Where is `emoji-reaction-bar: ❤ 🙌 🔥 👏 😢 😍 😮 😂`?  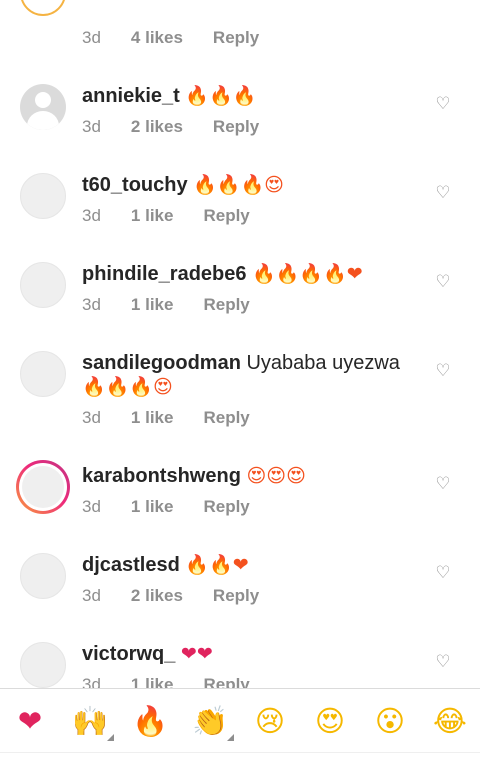 emoji-reaction-bar: ❤ 🙌 🔥 👏 😢 😍 😮 😂 is located at coordinates (240, 720).